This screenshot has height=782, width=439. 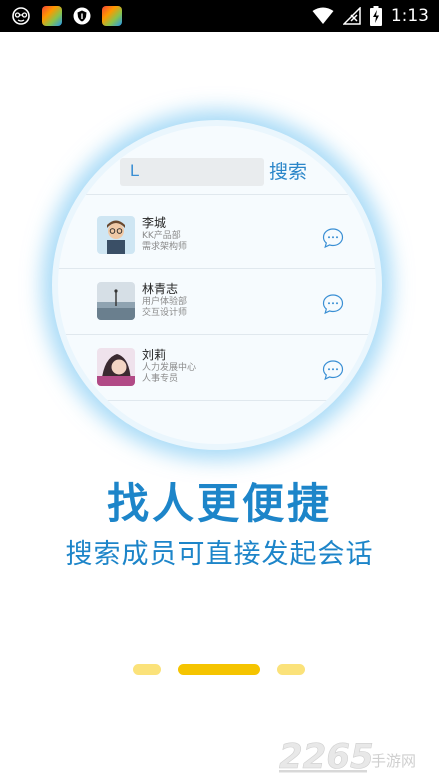 What do you see at coordinates (354, 757) in the screenshot?
I see `watermark-logo: 2265 手游网` at bounding box center [354, 757].